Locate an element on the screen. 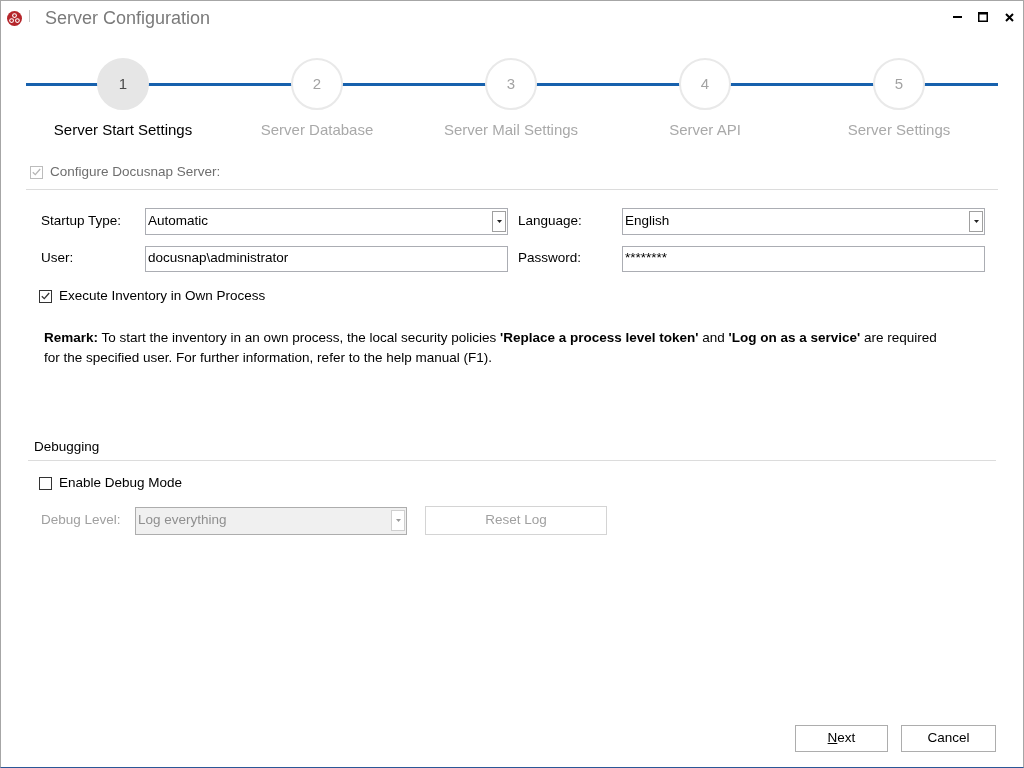 This screenshot has width=1024, height=768. dropdown: Automatic is located at coordinates (326, 221).